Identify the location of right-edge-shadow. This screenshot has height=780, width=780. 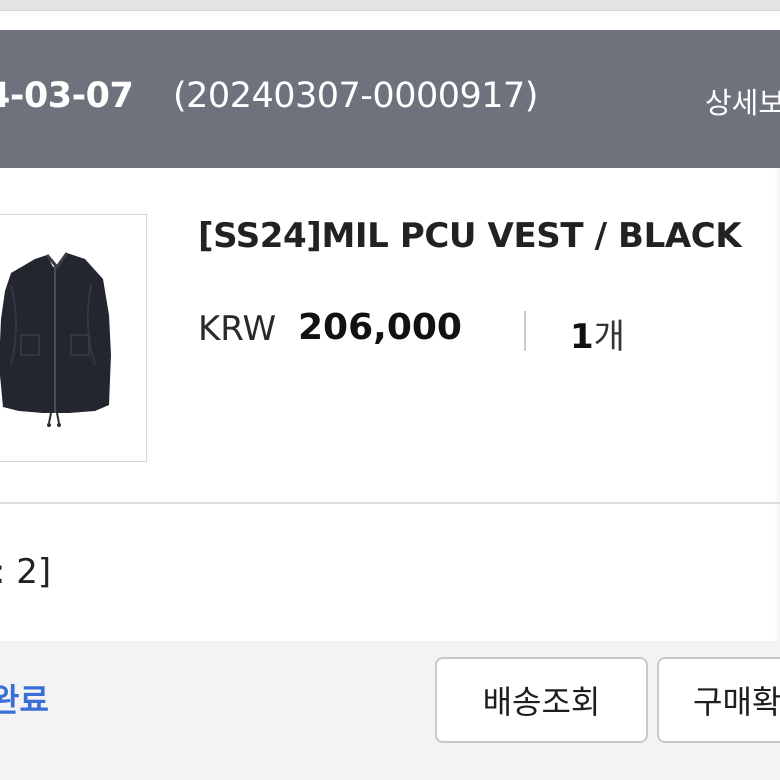
(777, 404).